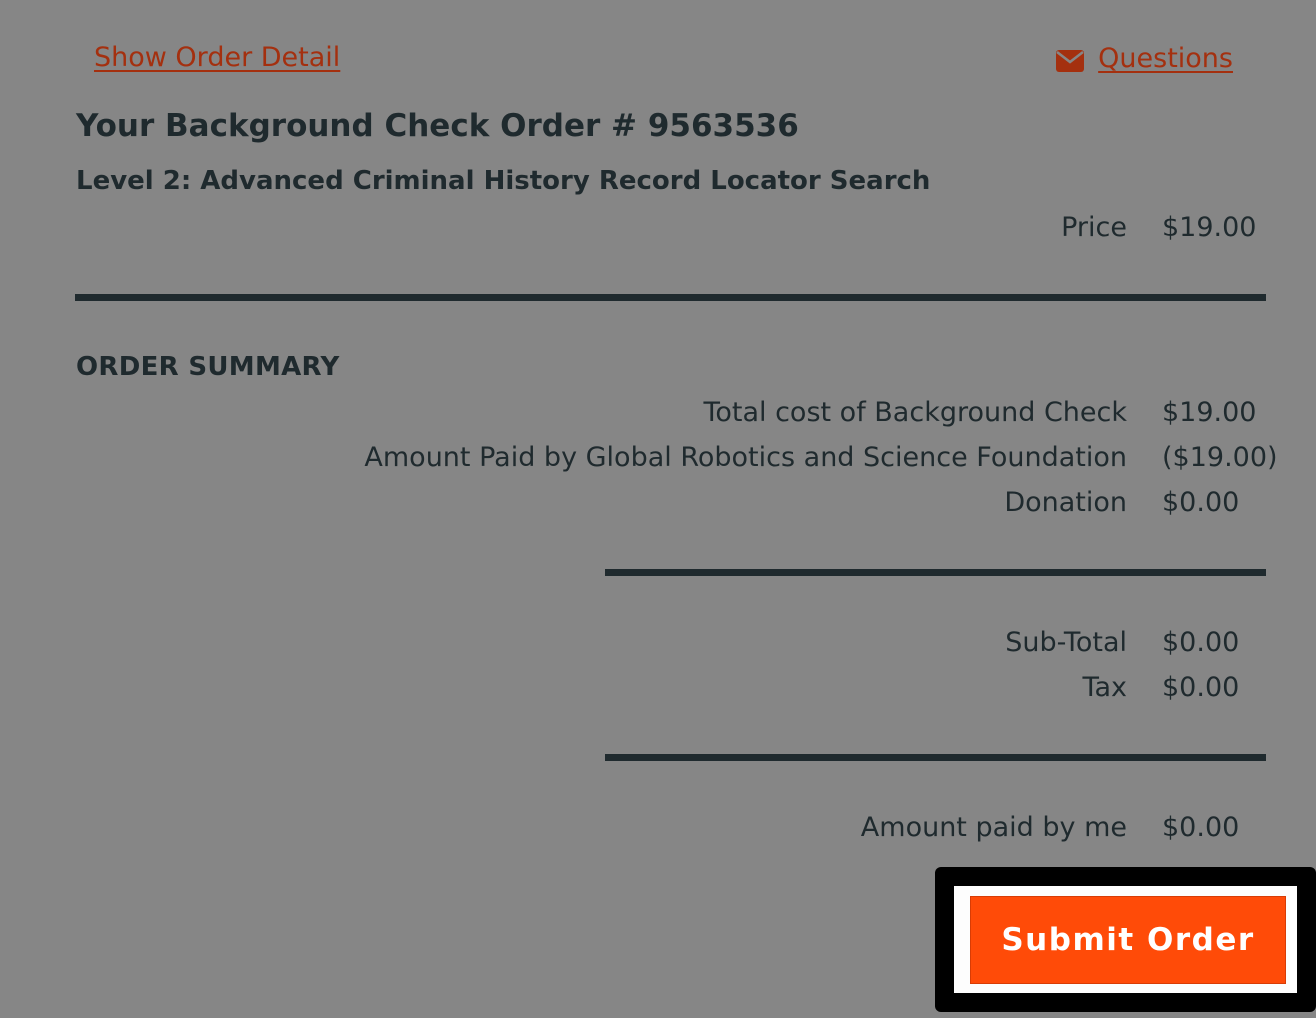 The width and height of the screenshot is (1316, 1018). Describe the element at coordinates (1201, 827) in the screenshot. I see `amount-paid-by-me-value: $0.00` at that location.